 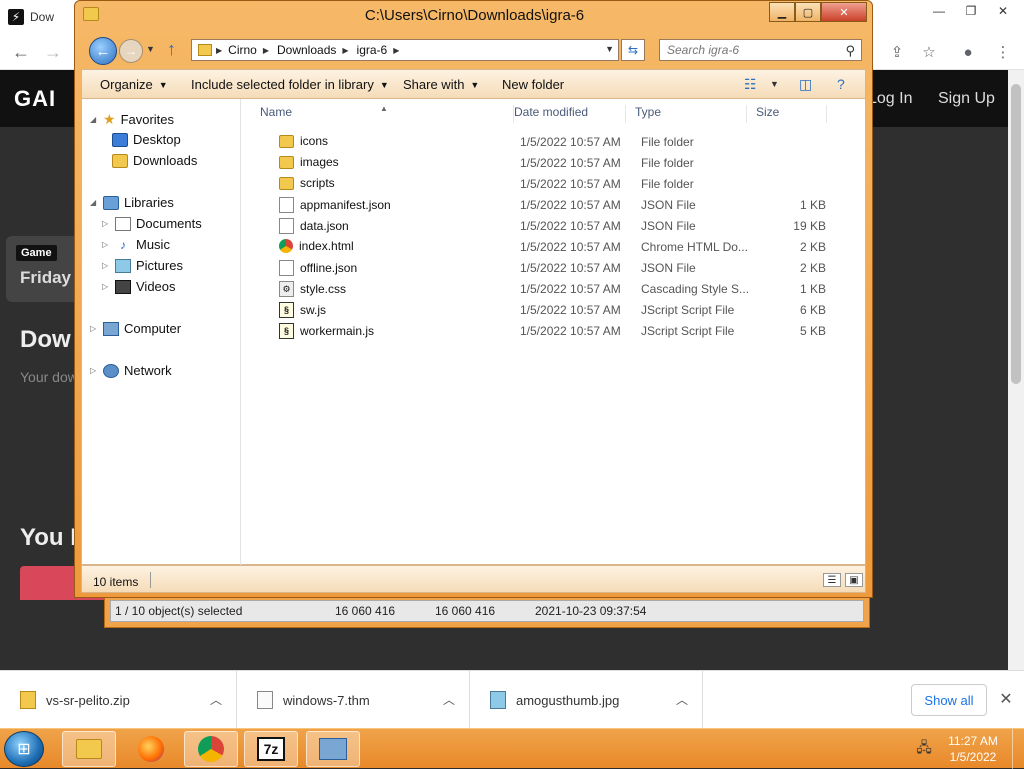 I want to click on restore-icon: ❐, so click(x=971, y=11).